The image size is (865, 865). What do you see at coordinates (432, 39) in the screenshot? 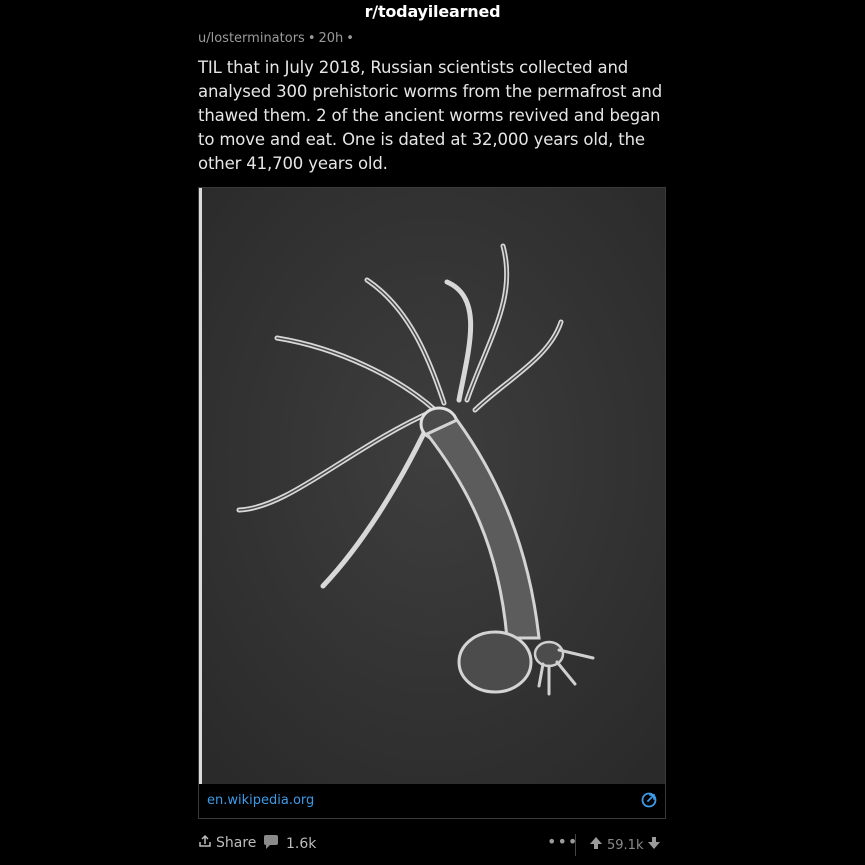
I see `post-meta: u/losterminators • 20h •` at bounding box center [432, 39].